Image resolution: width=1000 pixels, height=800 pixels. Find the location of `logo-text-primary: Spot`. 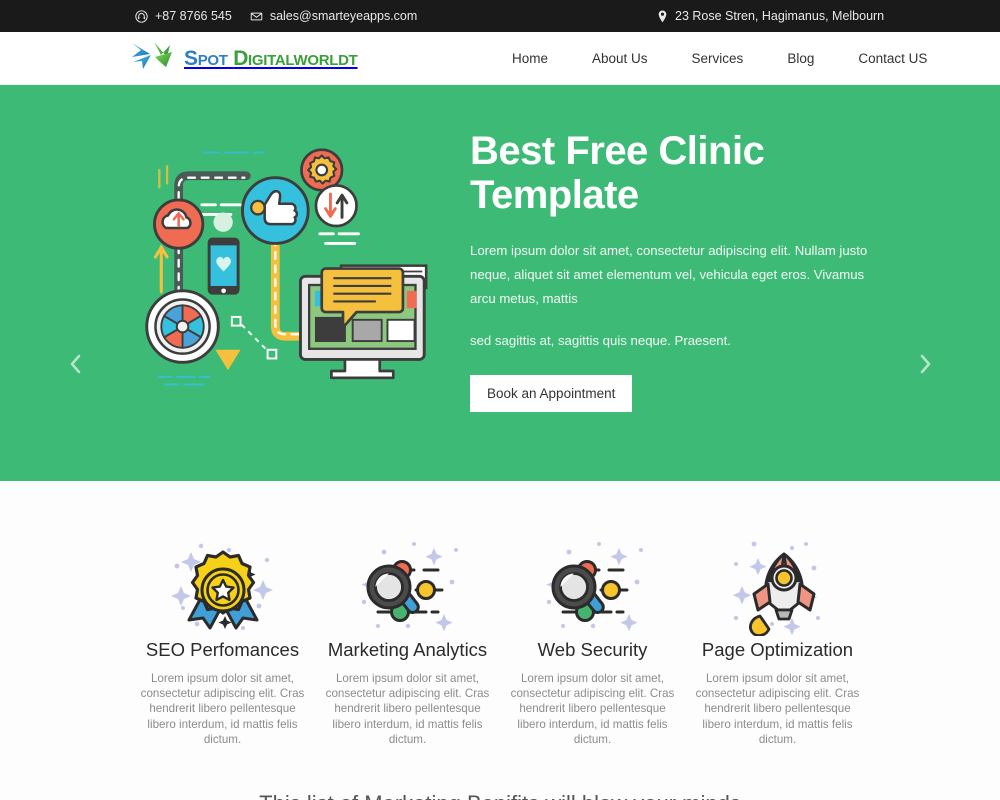

logo-text-primary: Spot is located at coordinates (209, 58).